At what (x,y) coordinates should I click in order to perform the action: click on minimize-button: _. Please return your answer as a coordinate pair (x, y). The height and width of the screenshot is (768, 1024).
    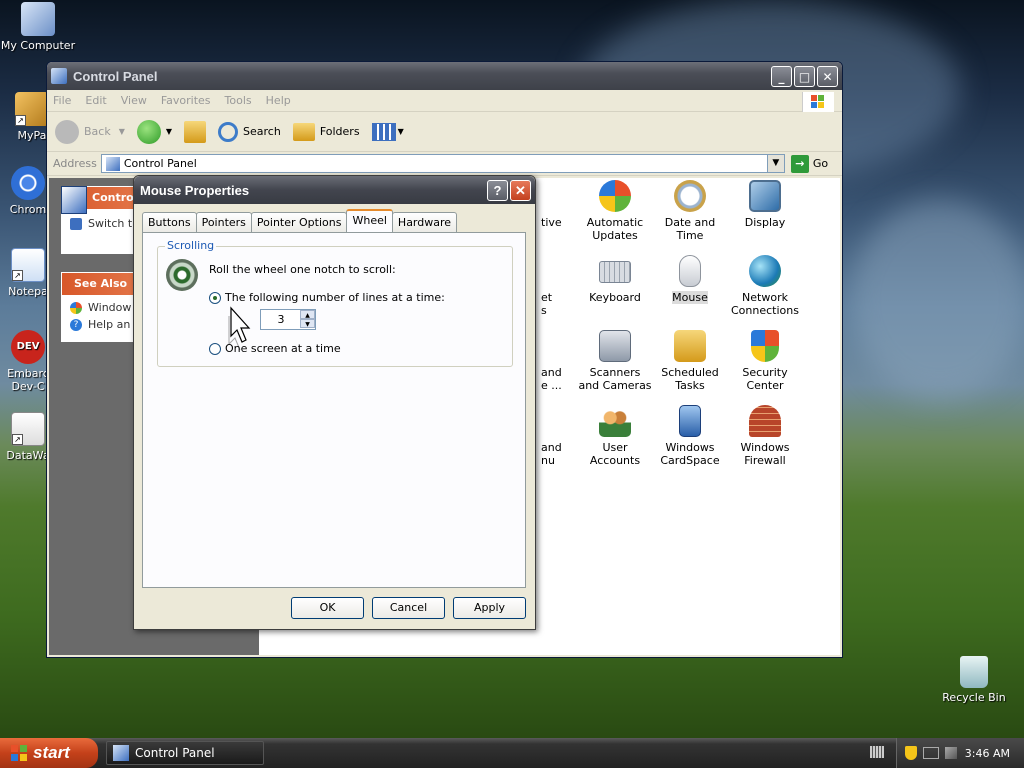
    Looking at the image, I should click on (781, 76).